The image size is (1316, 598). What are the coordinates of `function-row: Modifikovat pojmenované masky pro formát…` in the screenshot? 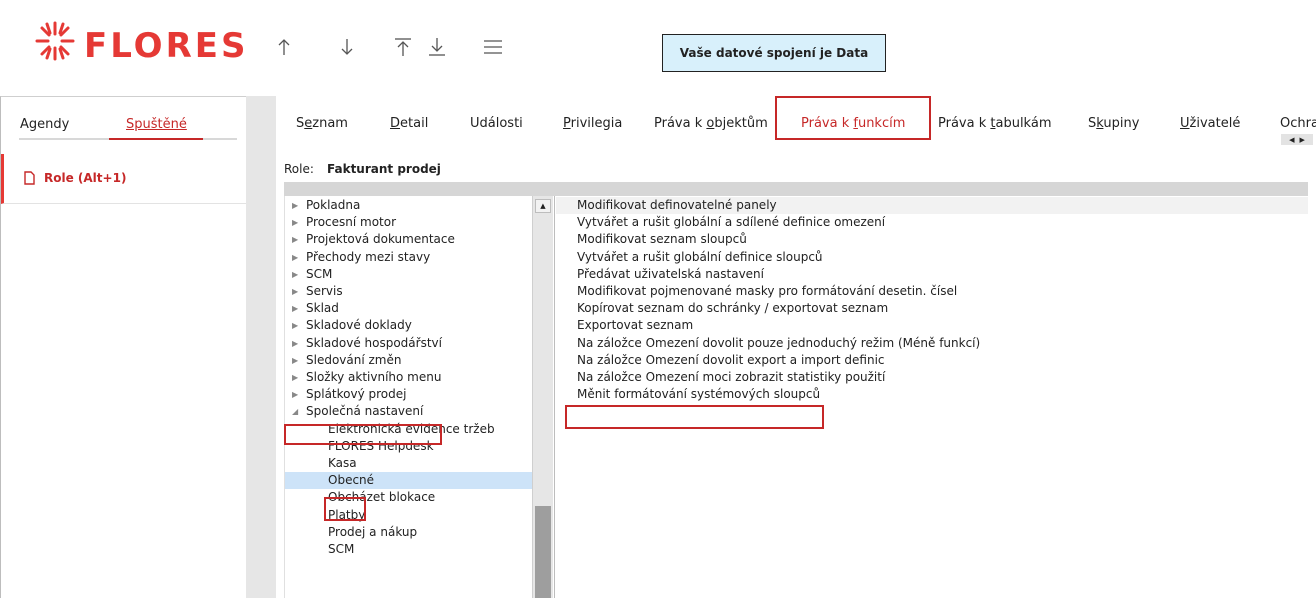 It's located at (932, 291).